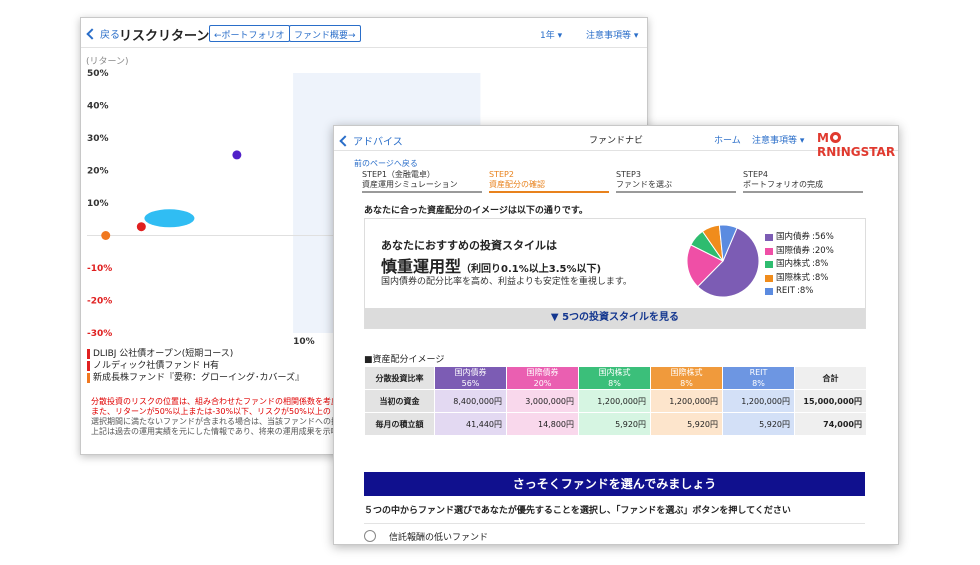 Image resolution: width=980 pixels, height=565 pixels. Describe the element at coordinates (686, 372) in the screenshot. I see `col-name: 国際株式` at that location.